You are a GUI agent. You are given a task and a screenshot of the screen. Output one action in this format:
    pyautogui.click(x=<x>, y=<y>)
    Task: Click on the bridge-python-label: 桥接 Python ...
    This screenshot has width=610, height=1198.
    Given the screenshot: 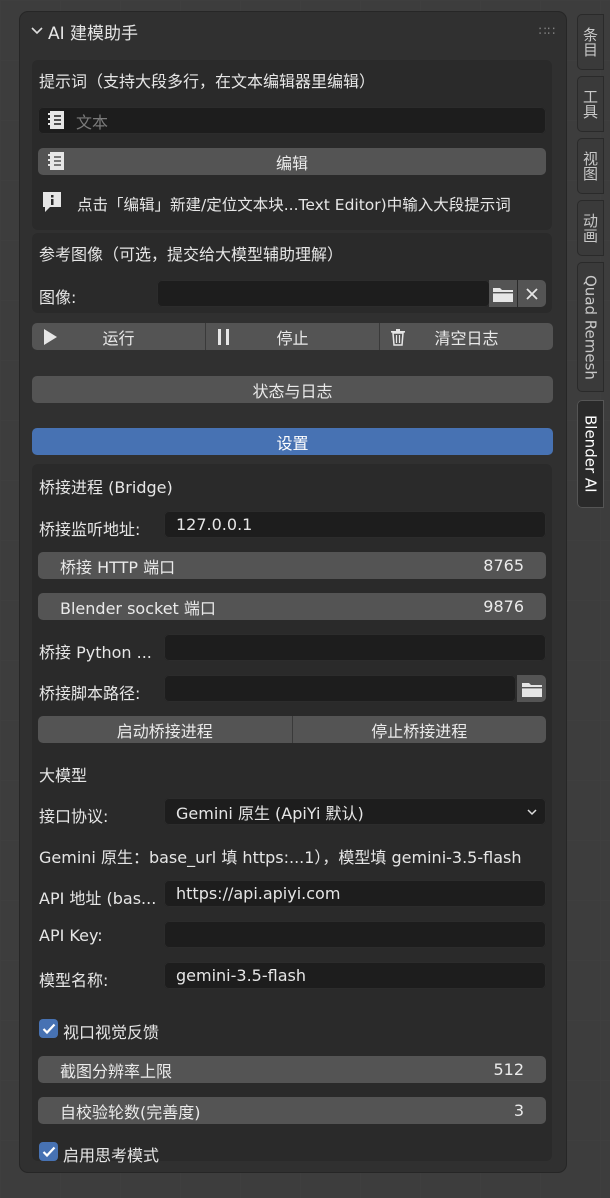 What is the action you would take?
    pyautogui.click(x=95, y=652)
    